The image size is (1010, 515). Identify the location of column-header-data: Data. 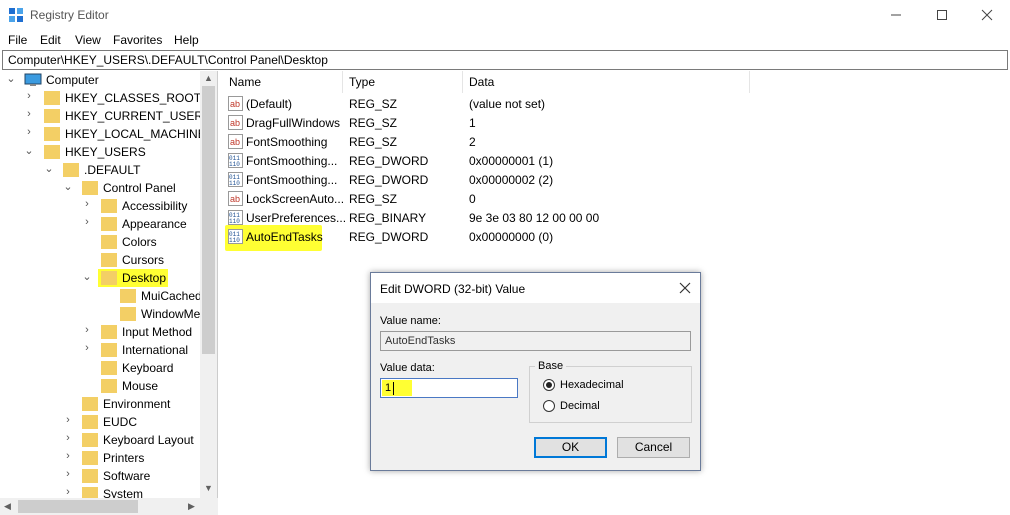
(481, 82).